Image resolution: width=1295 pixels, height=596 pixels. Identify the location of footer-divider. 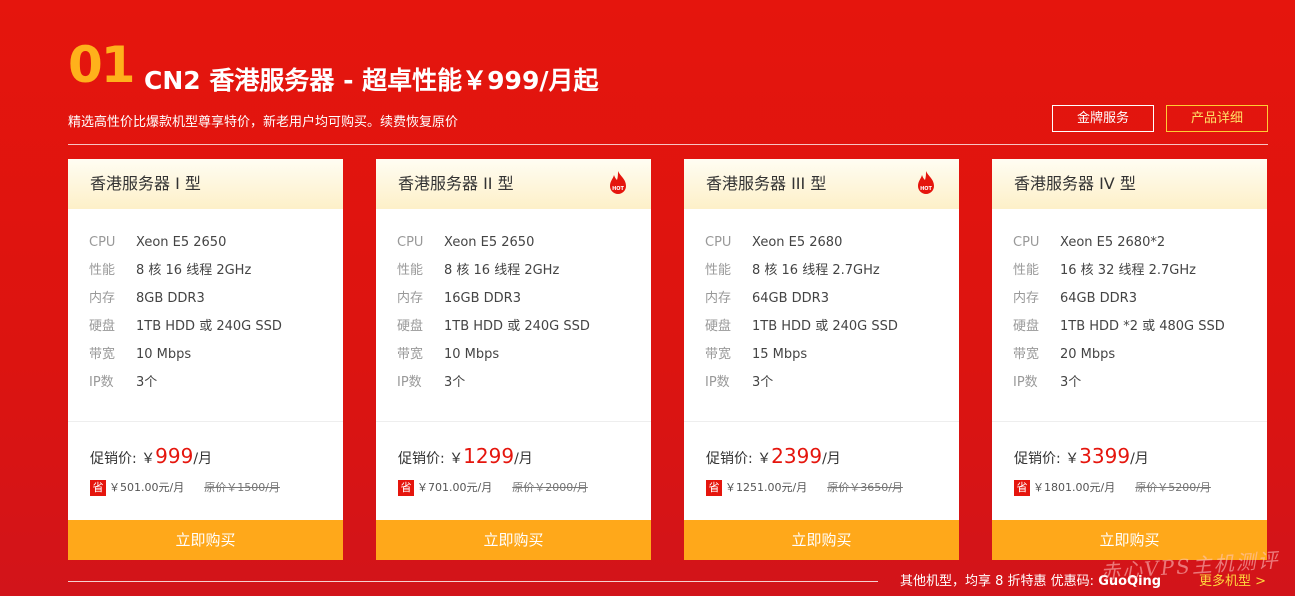
(473, 581).